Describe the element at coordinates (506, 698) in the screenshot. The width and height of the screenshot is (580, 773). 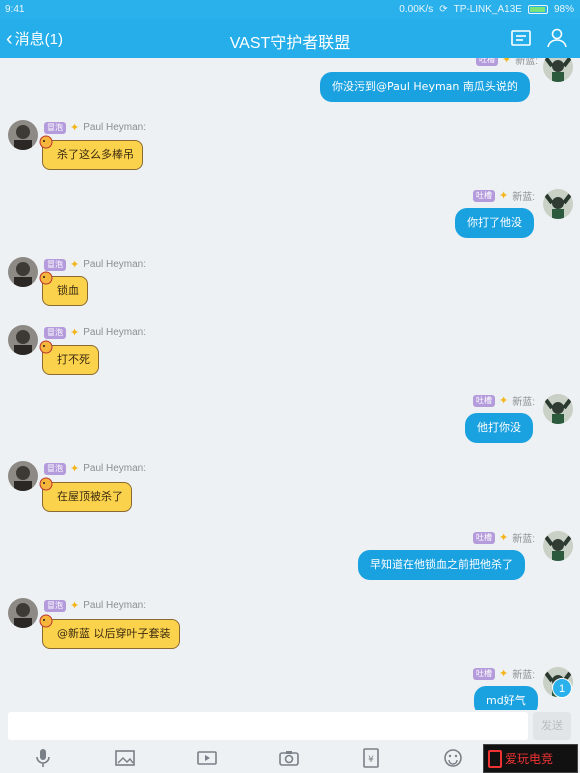
I see `message-bubble: md好气` at that location.